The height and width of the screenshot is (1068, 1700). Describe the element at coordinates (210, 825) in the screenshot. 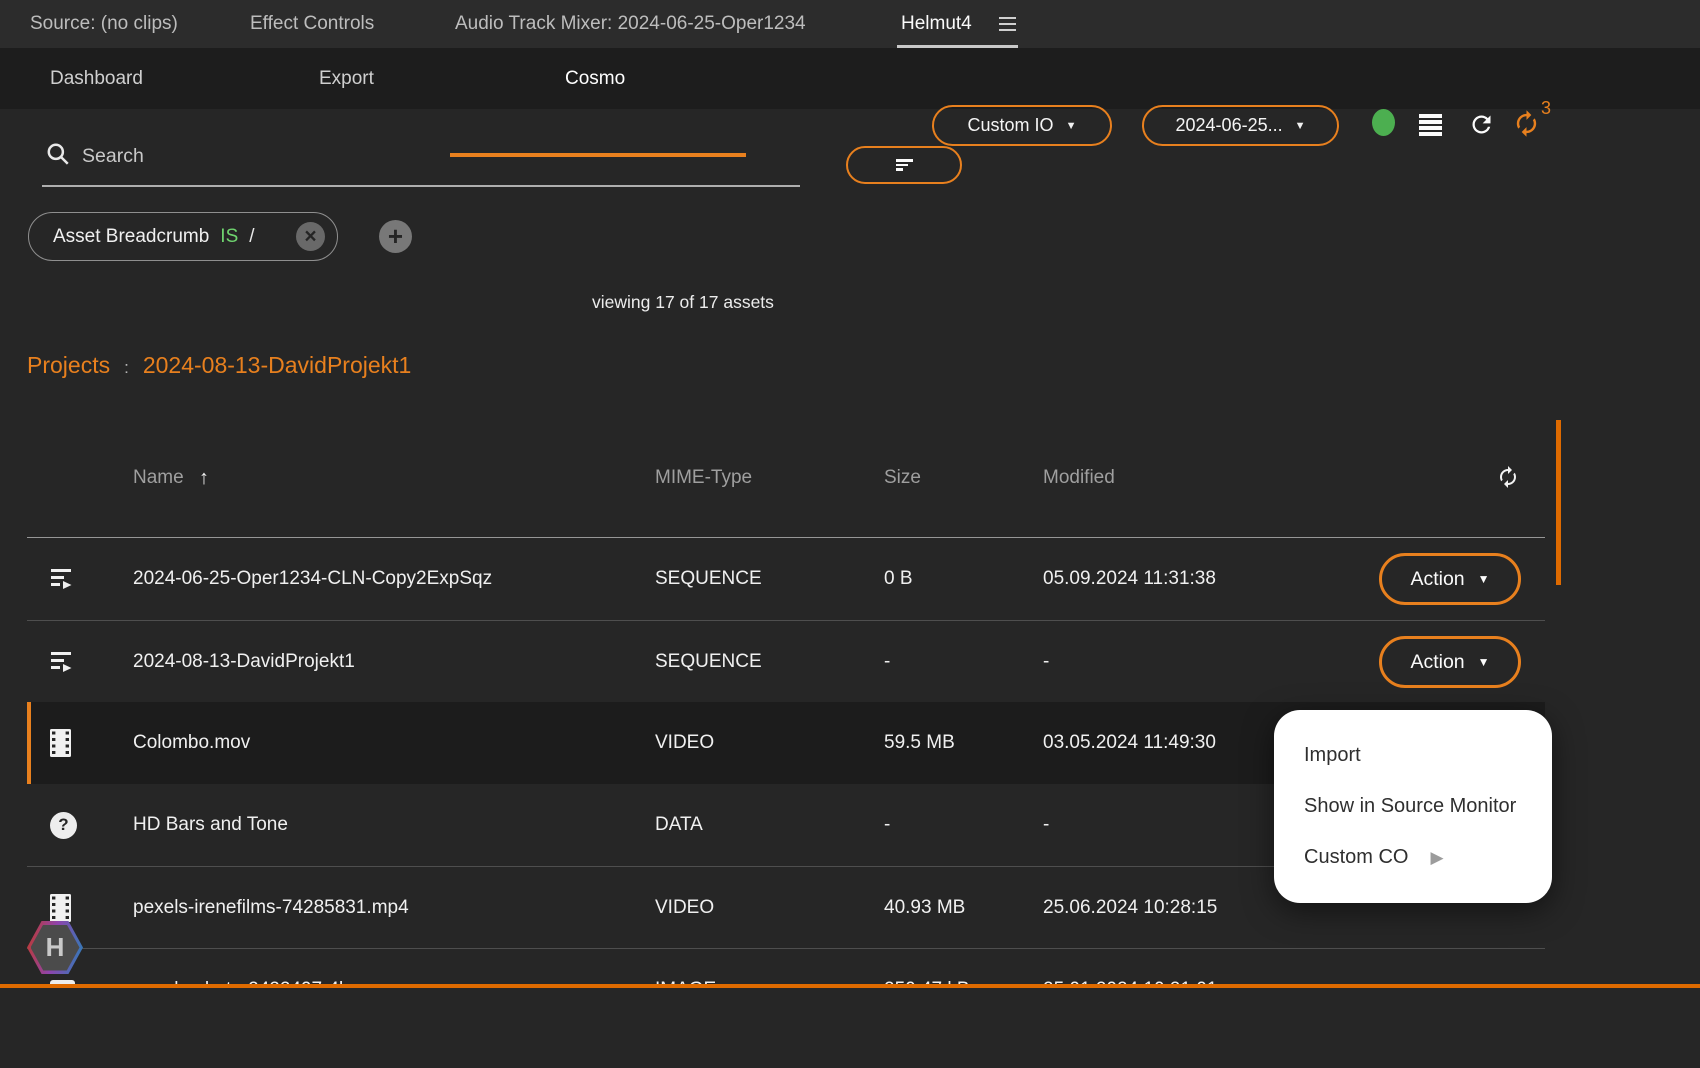

I see `asset-name: HD Bars and Tone` at that location.